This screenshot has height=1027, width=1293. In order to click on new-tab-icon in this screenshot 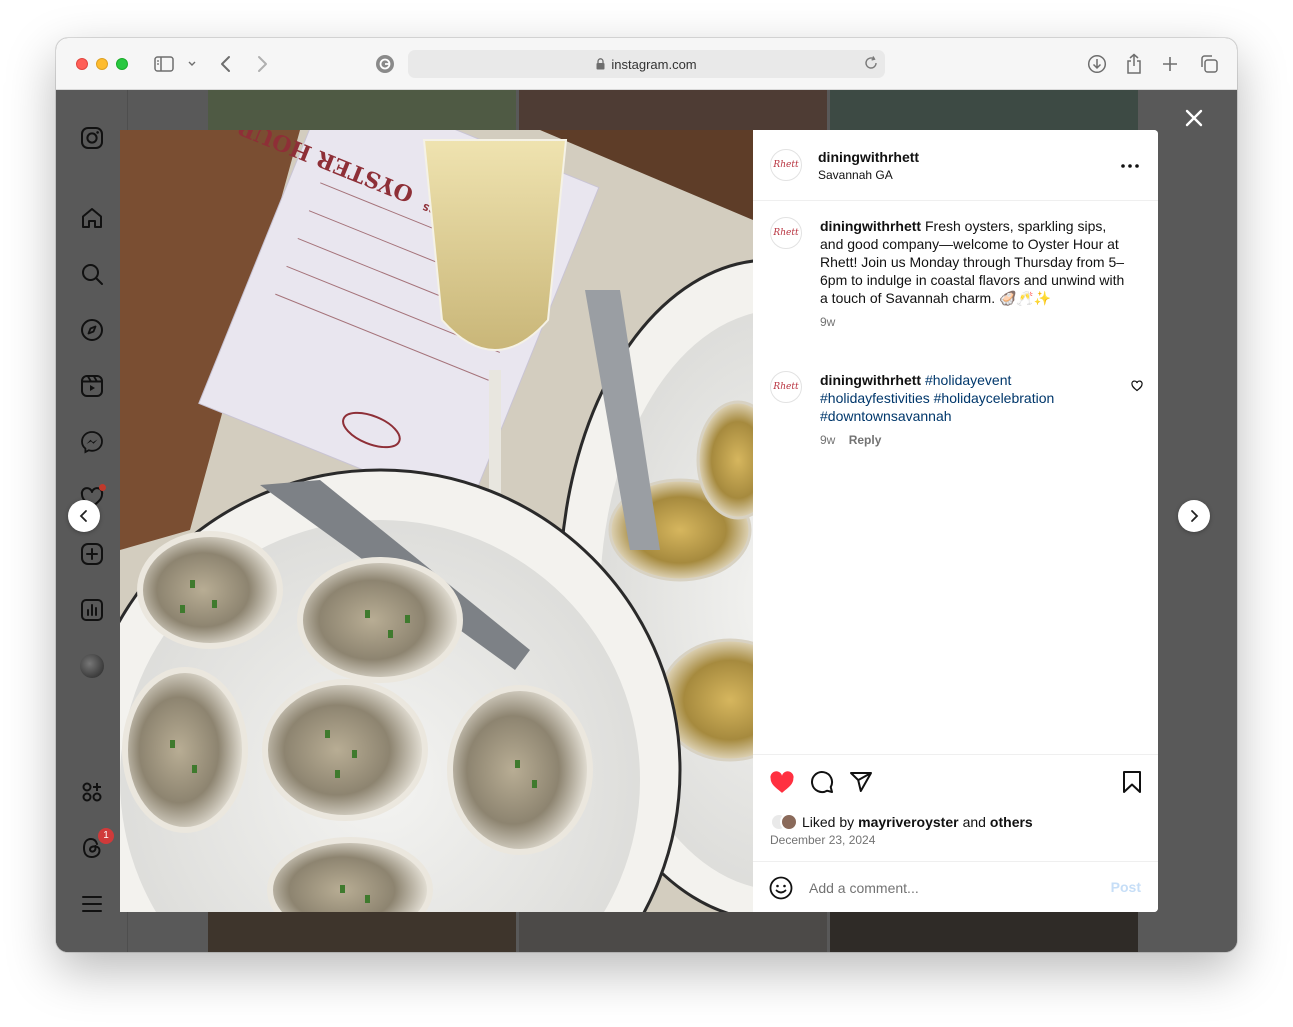, I will do `click(1170, 64)`.